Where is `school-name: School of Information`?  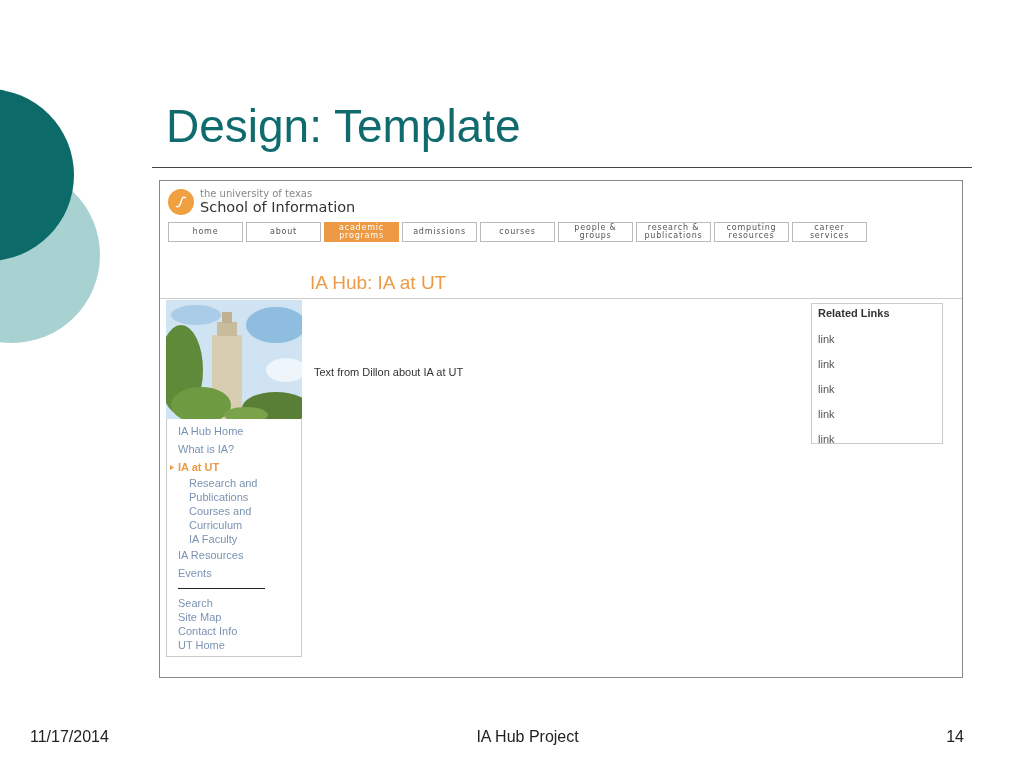 school-name: School of Information is located at coordinates (278, 207).